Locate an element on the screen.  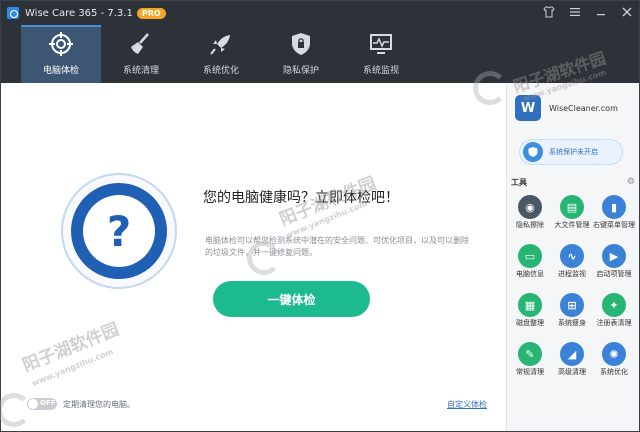
tools-title: 工具 is located at coordinates (519, 182).